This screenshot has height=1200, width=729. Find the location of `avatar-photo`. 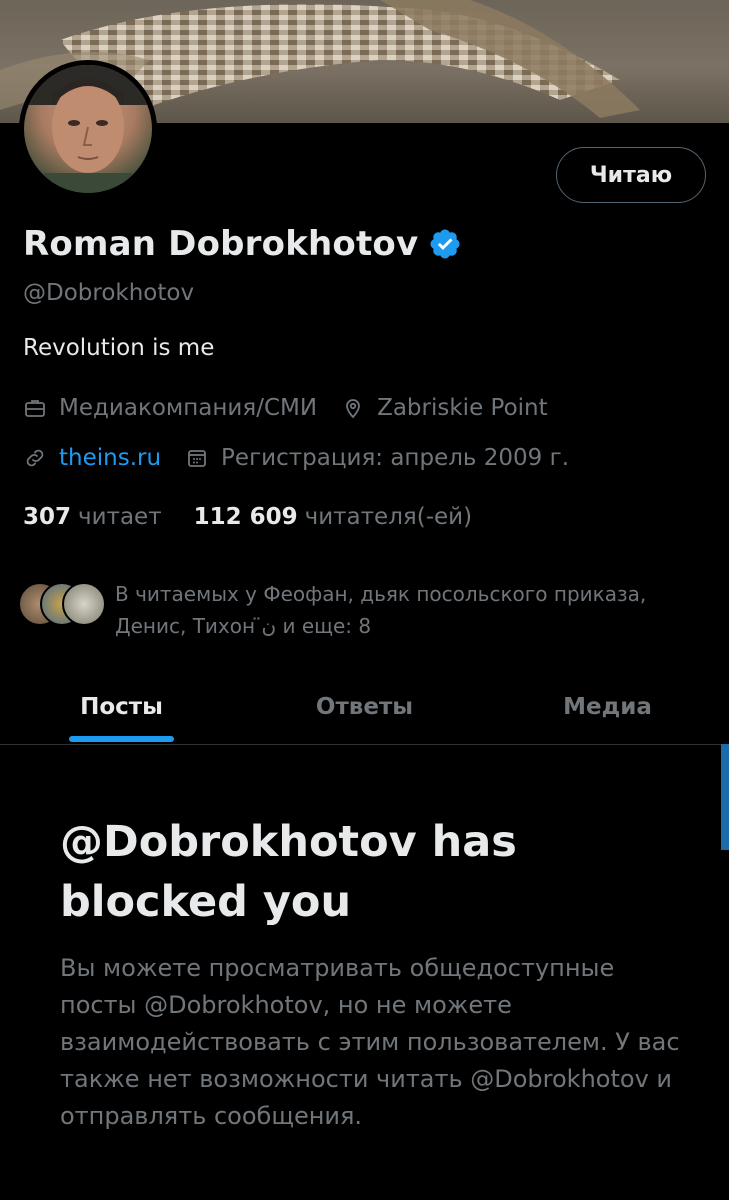

avatar-photo is located at coordinates (88, 129).